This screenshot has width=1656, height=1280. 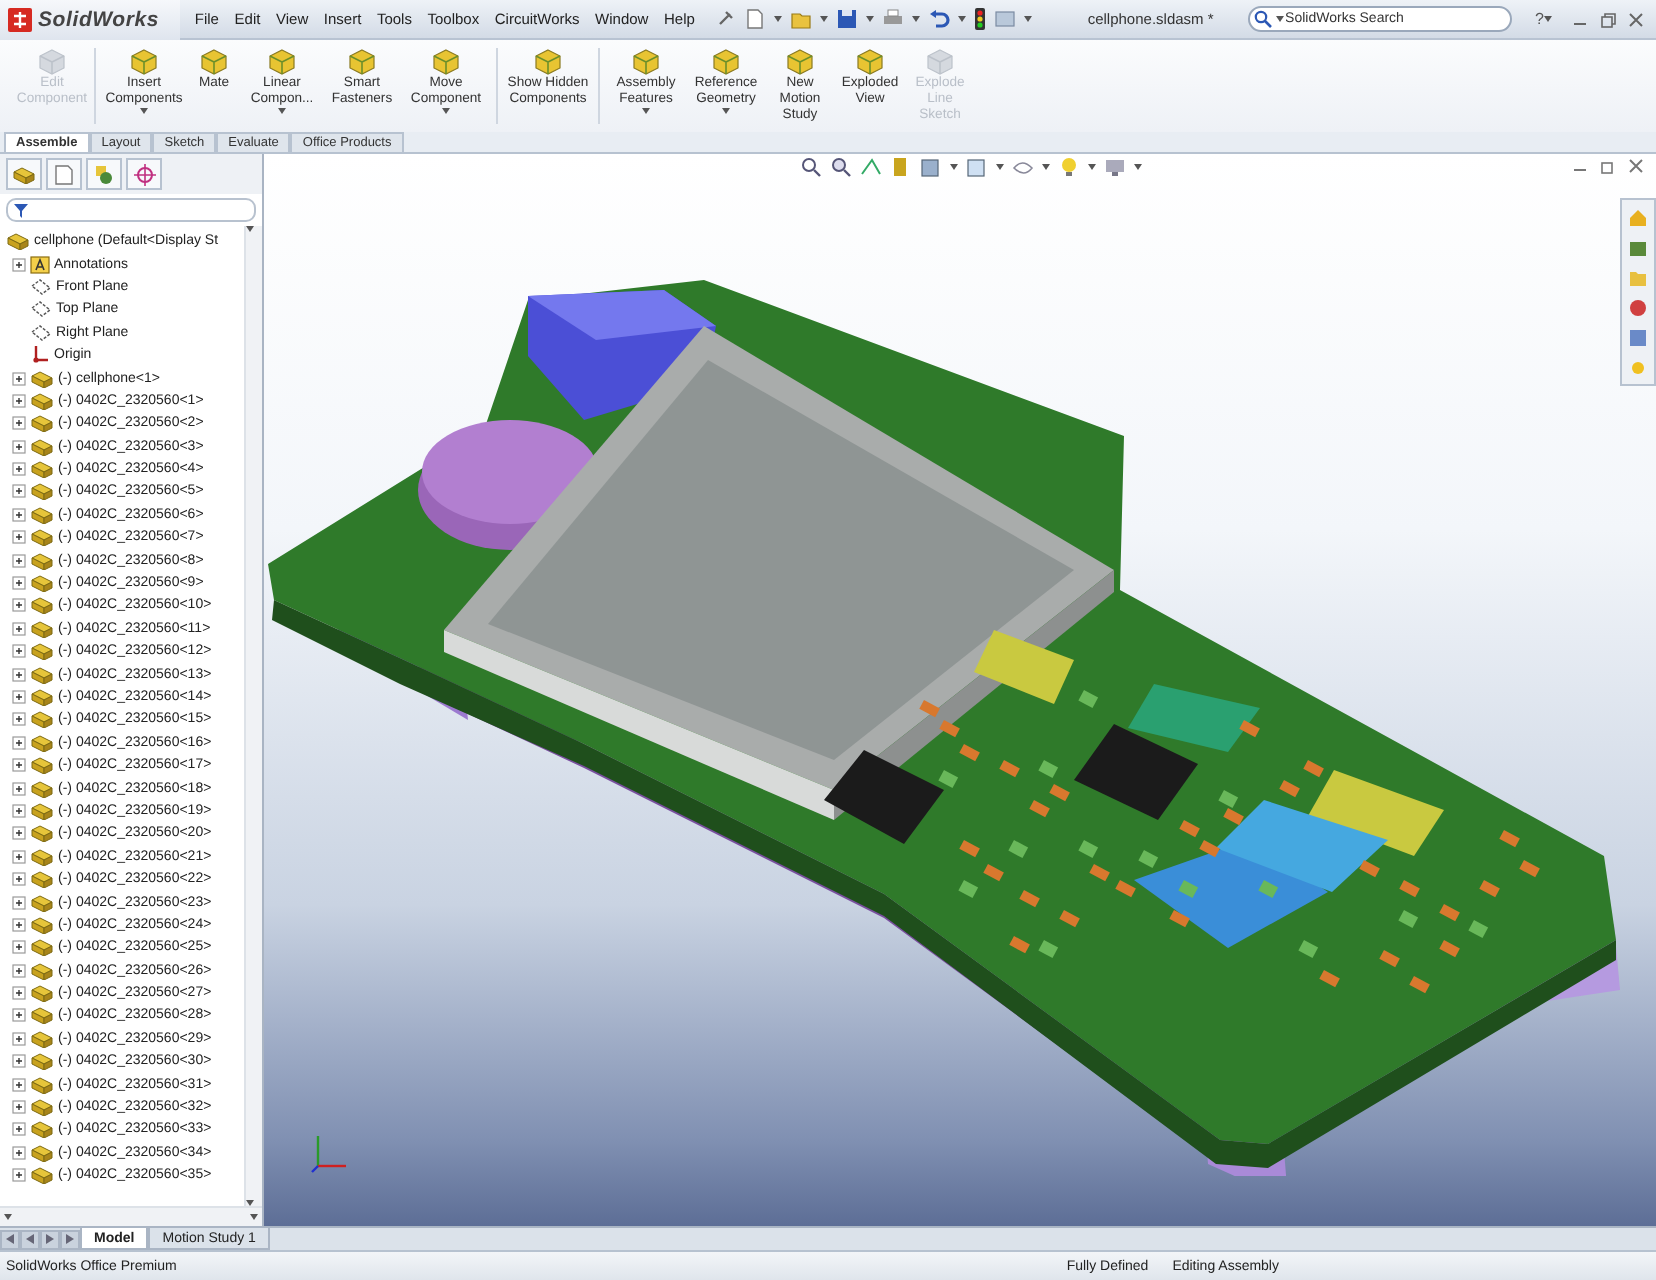 I want to click on hide-show-icon, so click(x=1023, y=167).